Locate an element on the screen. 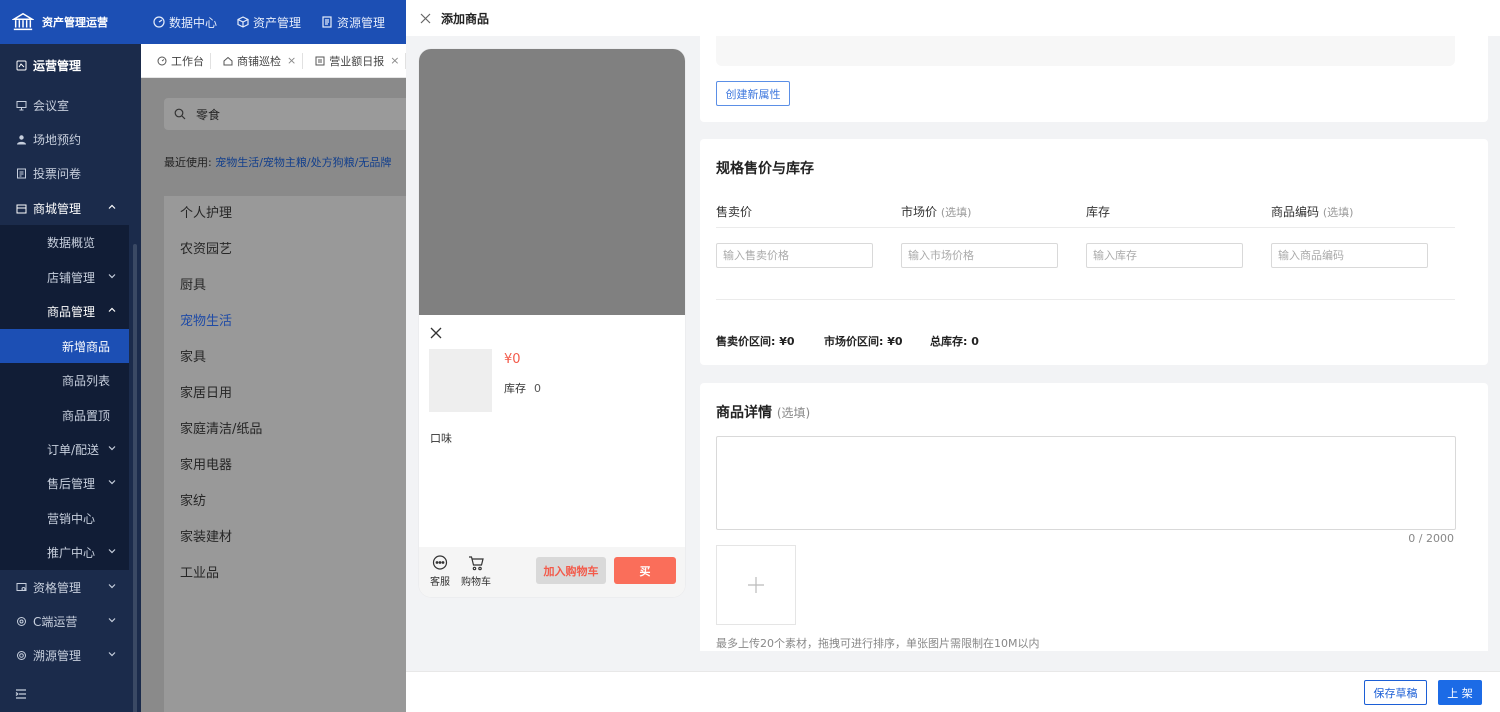 This screenshot has width=1500, height=712. sidebar-item-promotion: 推广中心 is located at coordinates (66, 552).